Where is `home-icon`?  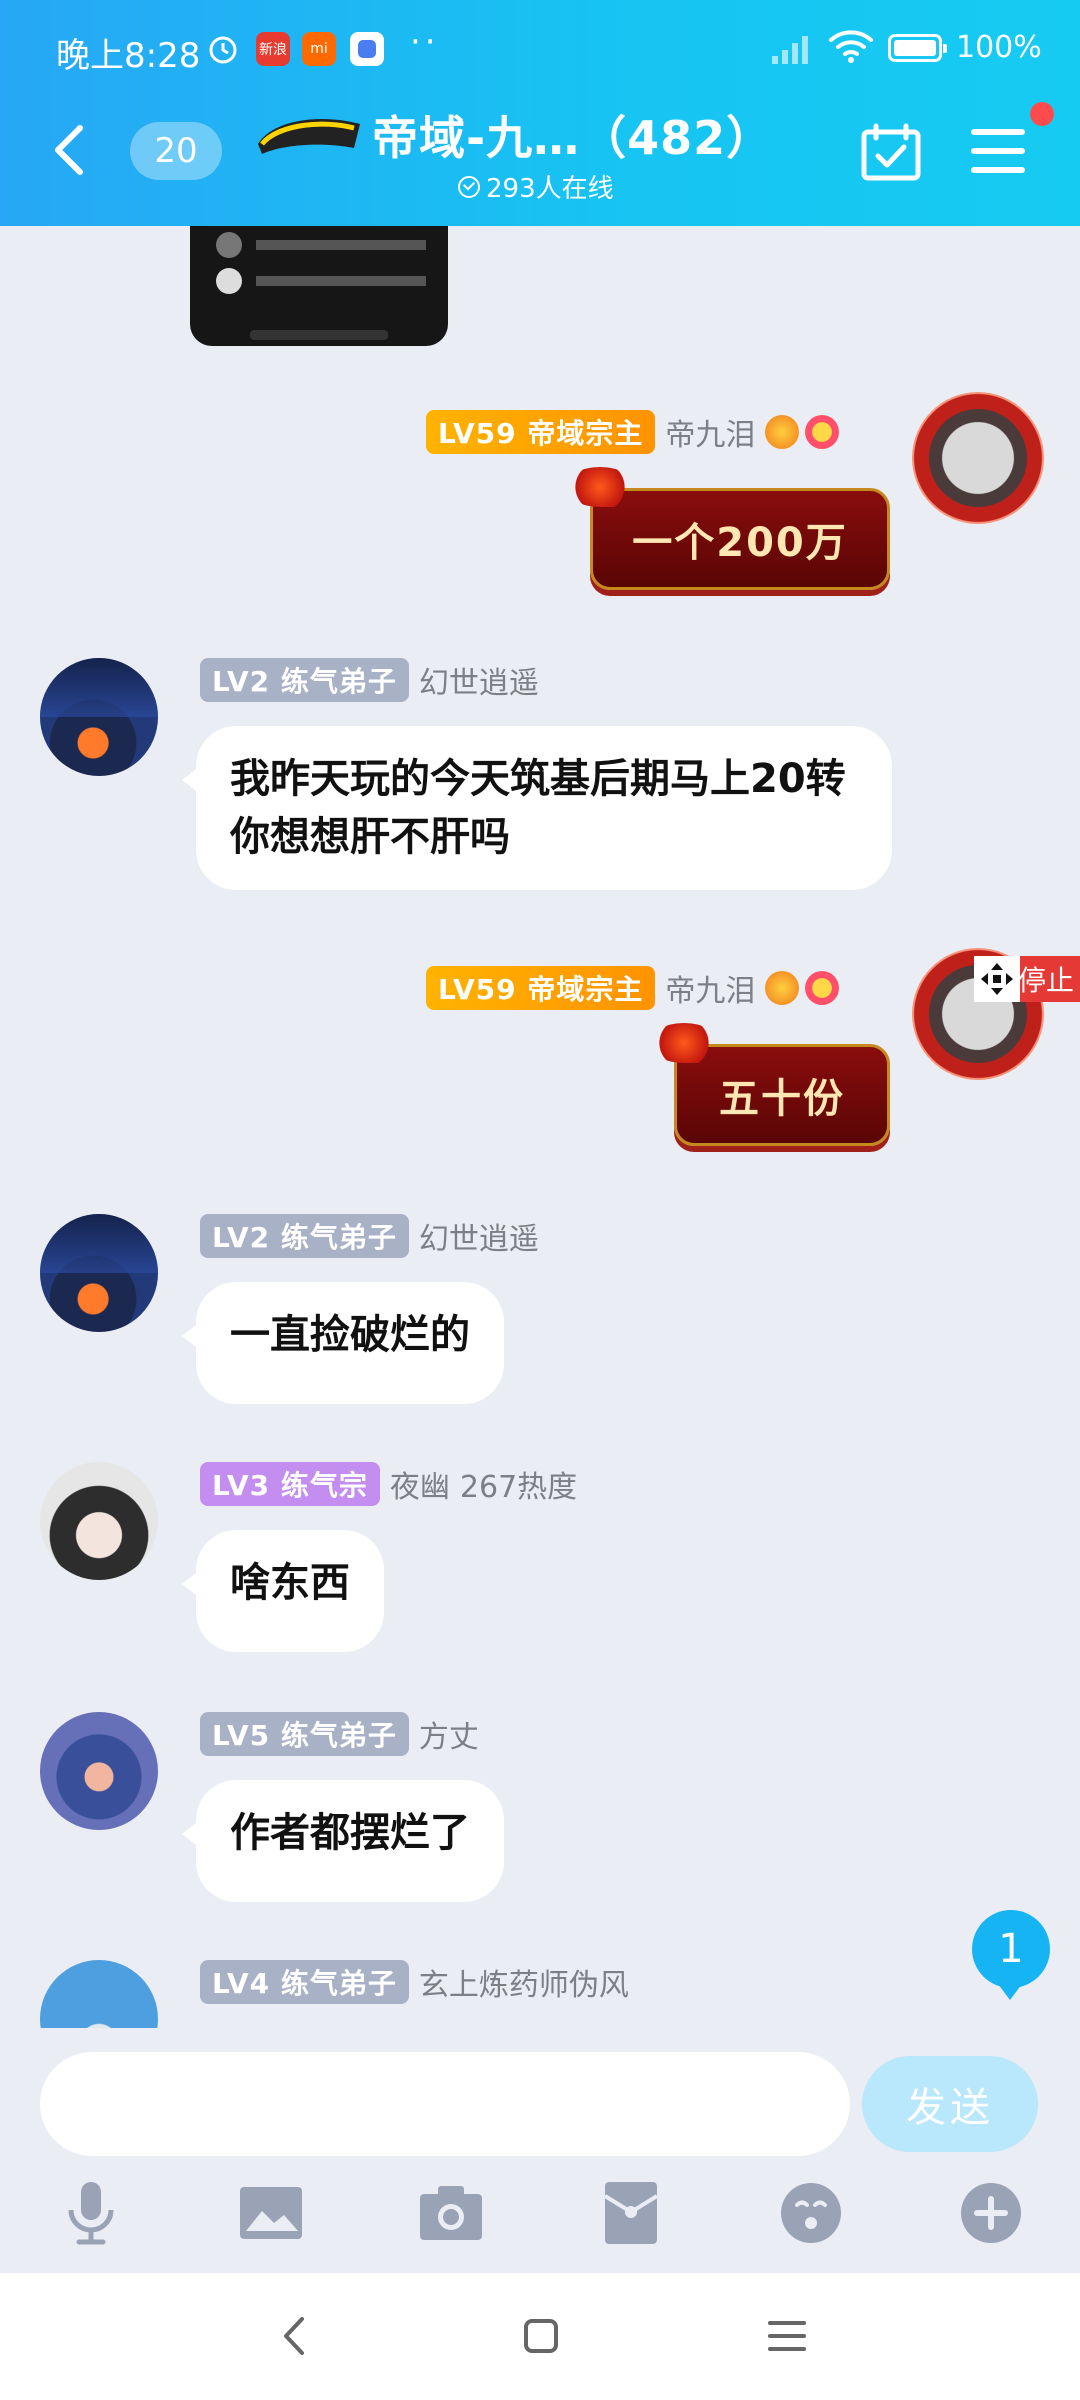
home-icon is located at coordinates (541, 2336).